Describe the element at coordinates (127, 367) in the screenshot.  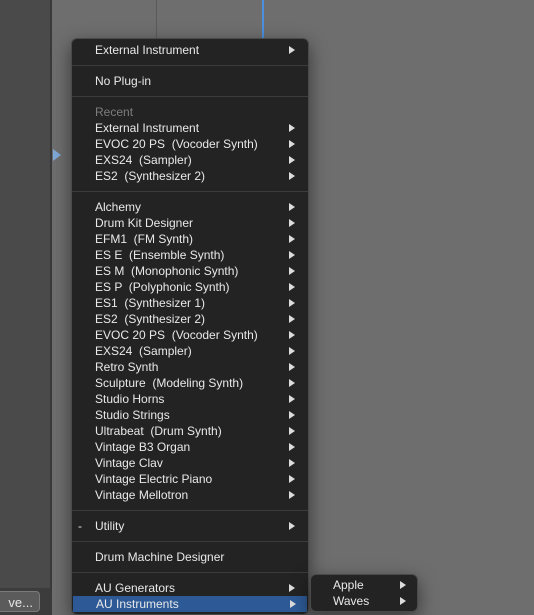
I see `menu-item-label: Retro Synth` at that location.